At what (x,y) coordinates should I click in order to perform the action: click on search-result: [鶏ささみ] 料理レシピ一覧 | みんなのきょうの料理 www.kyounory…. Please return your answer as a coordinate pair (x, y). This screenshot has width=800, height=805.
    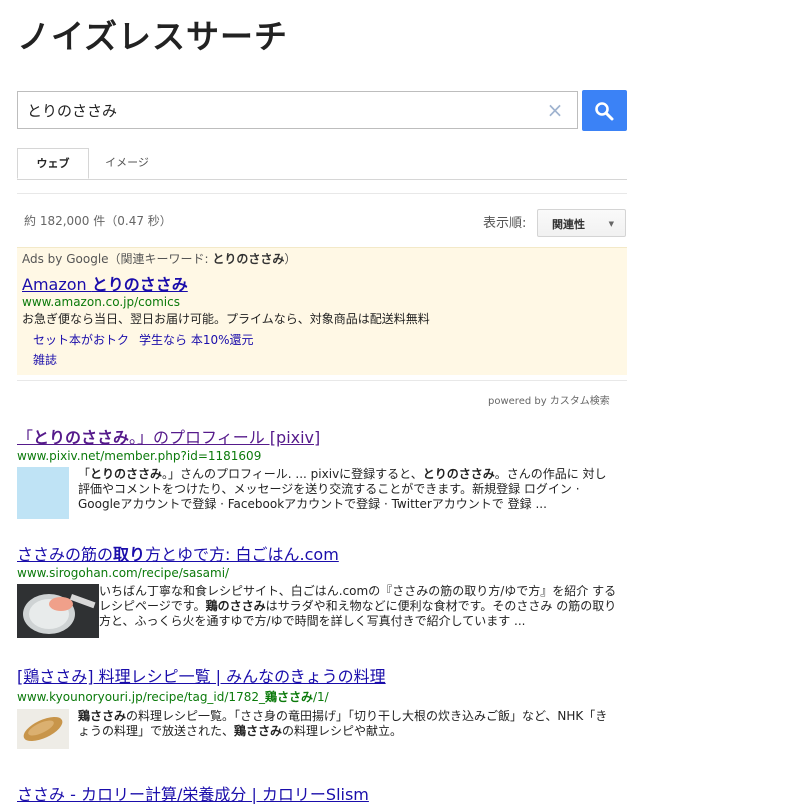
    Looking at the image, I should click on (322, 714).